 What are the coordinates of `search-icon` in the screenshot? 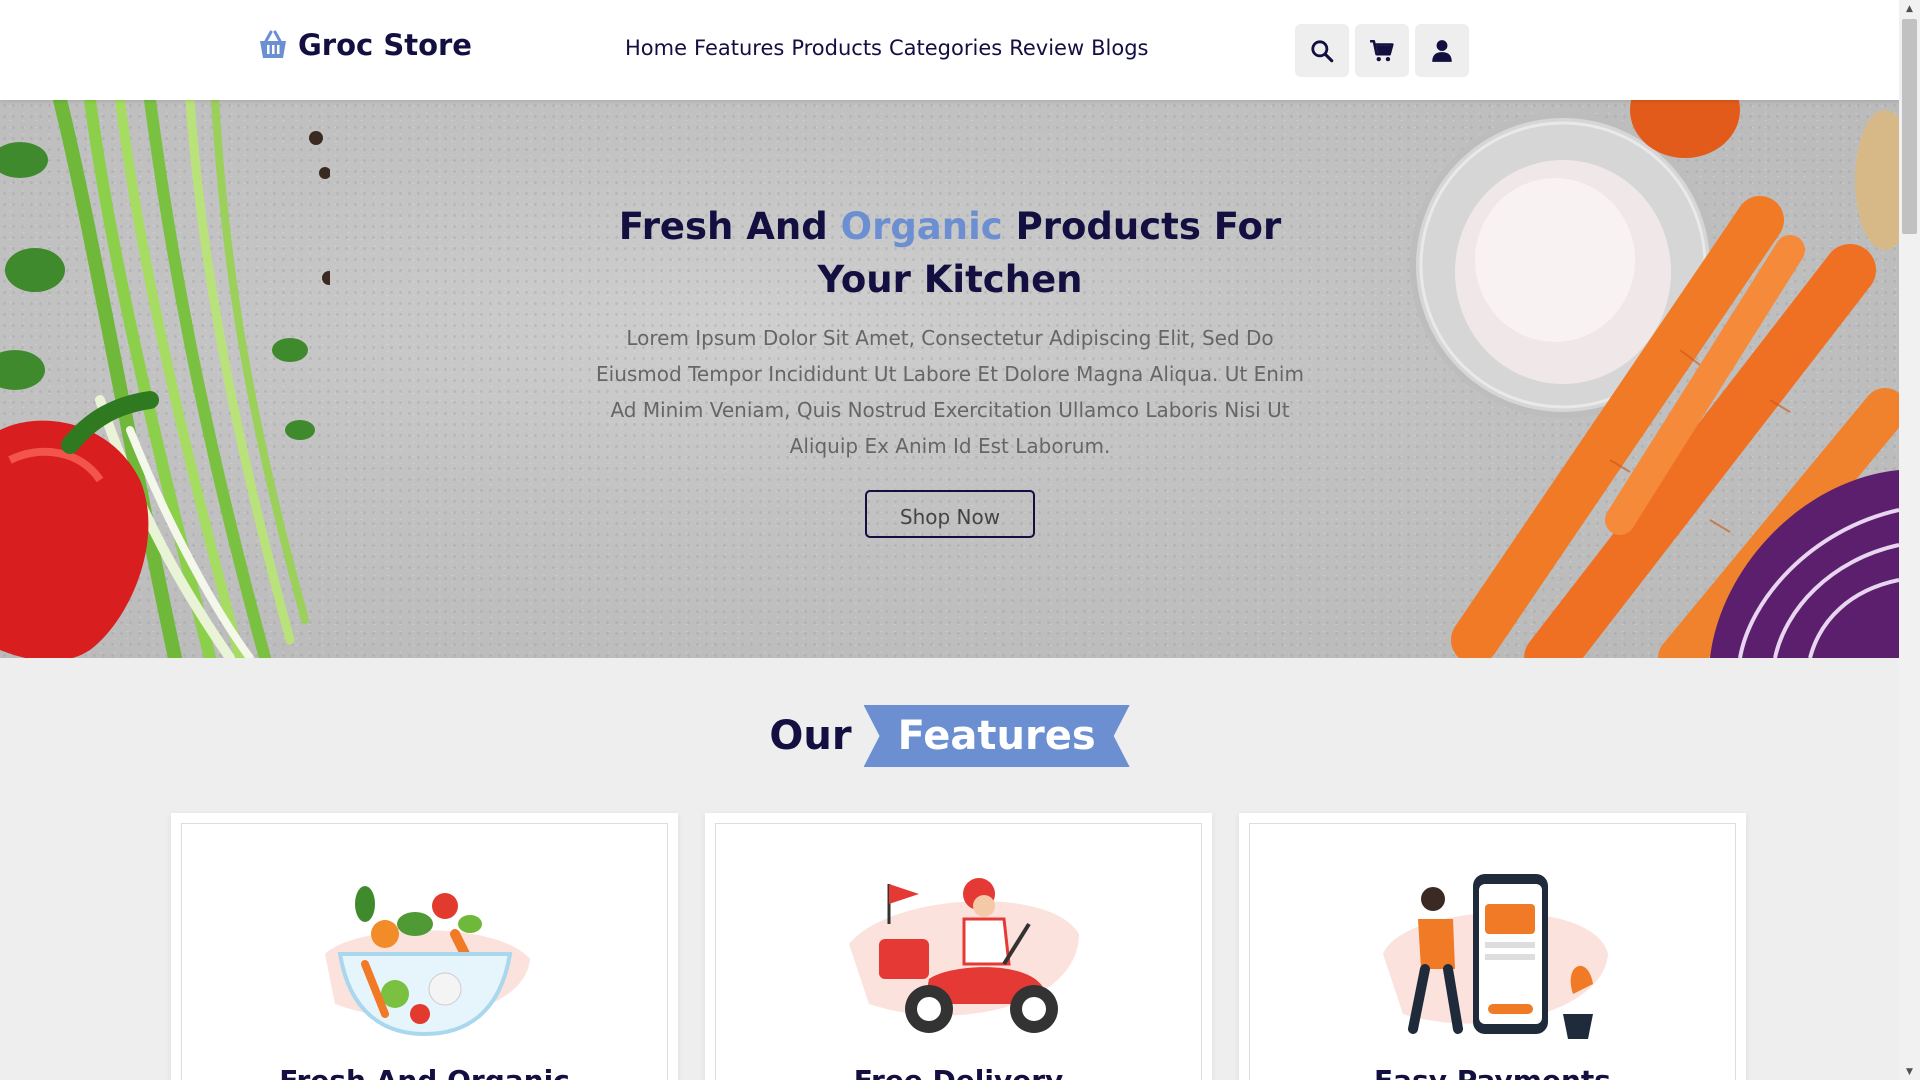 It's located at (1322, 50).